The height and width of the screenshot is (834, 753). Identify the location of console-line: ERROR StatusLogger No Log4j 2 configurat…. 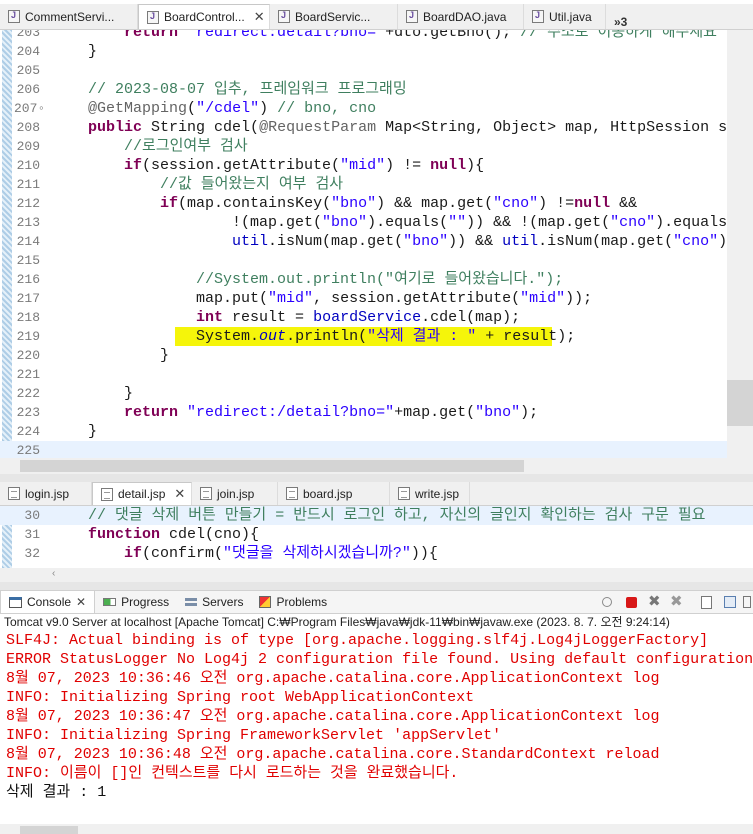
(379, 659).